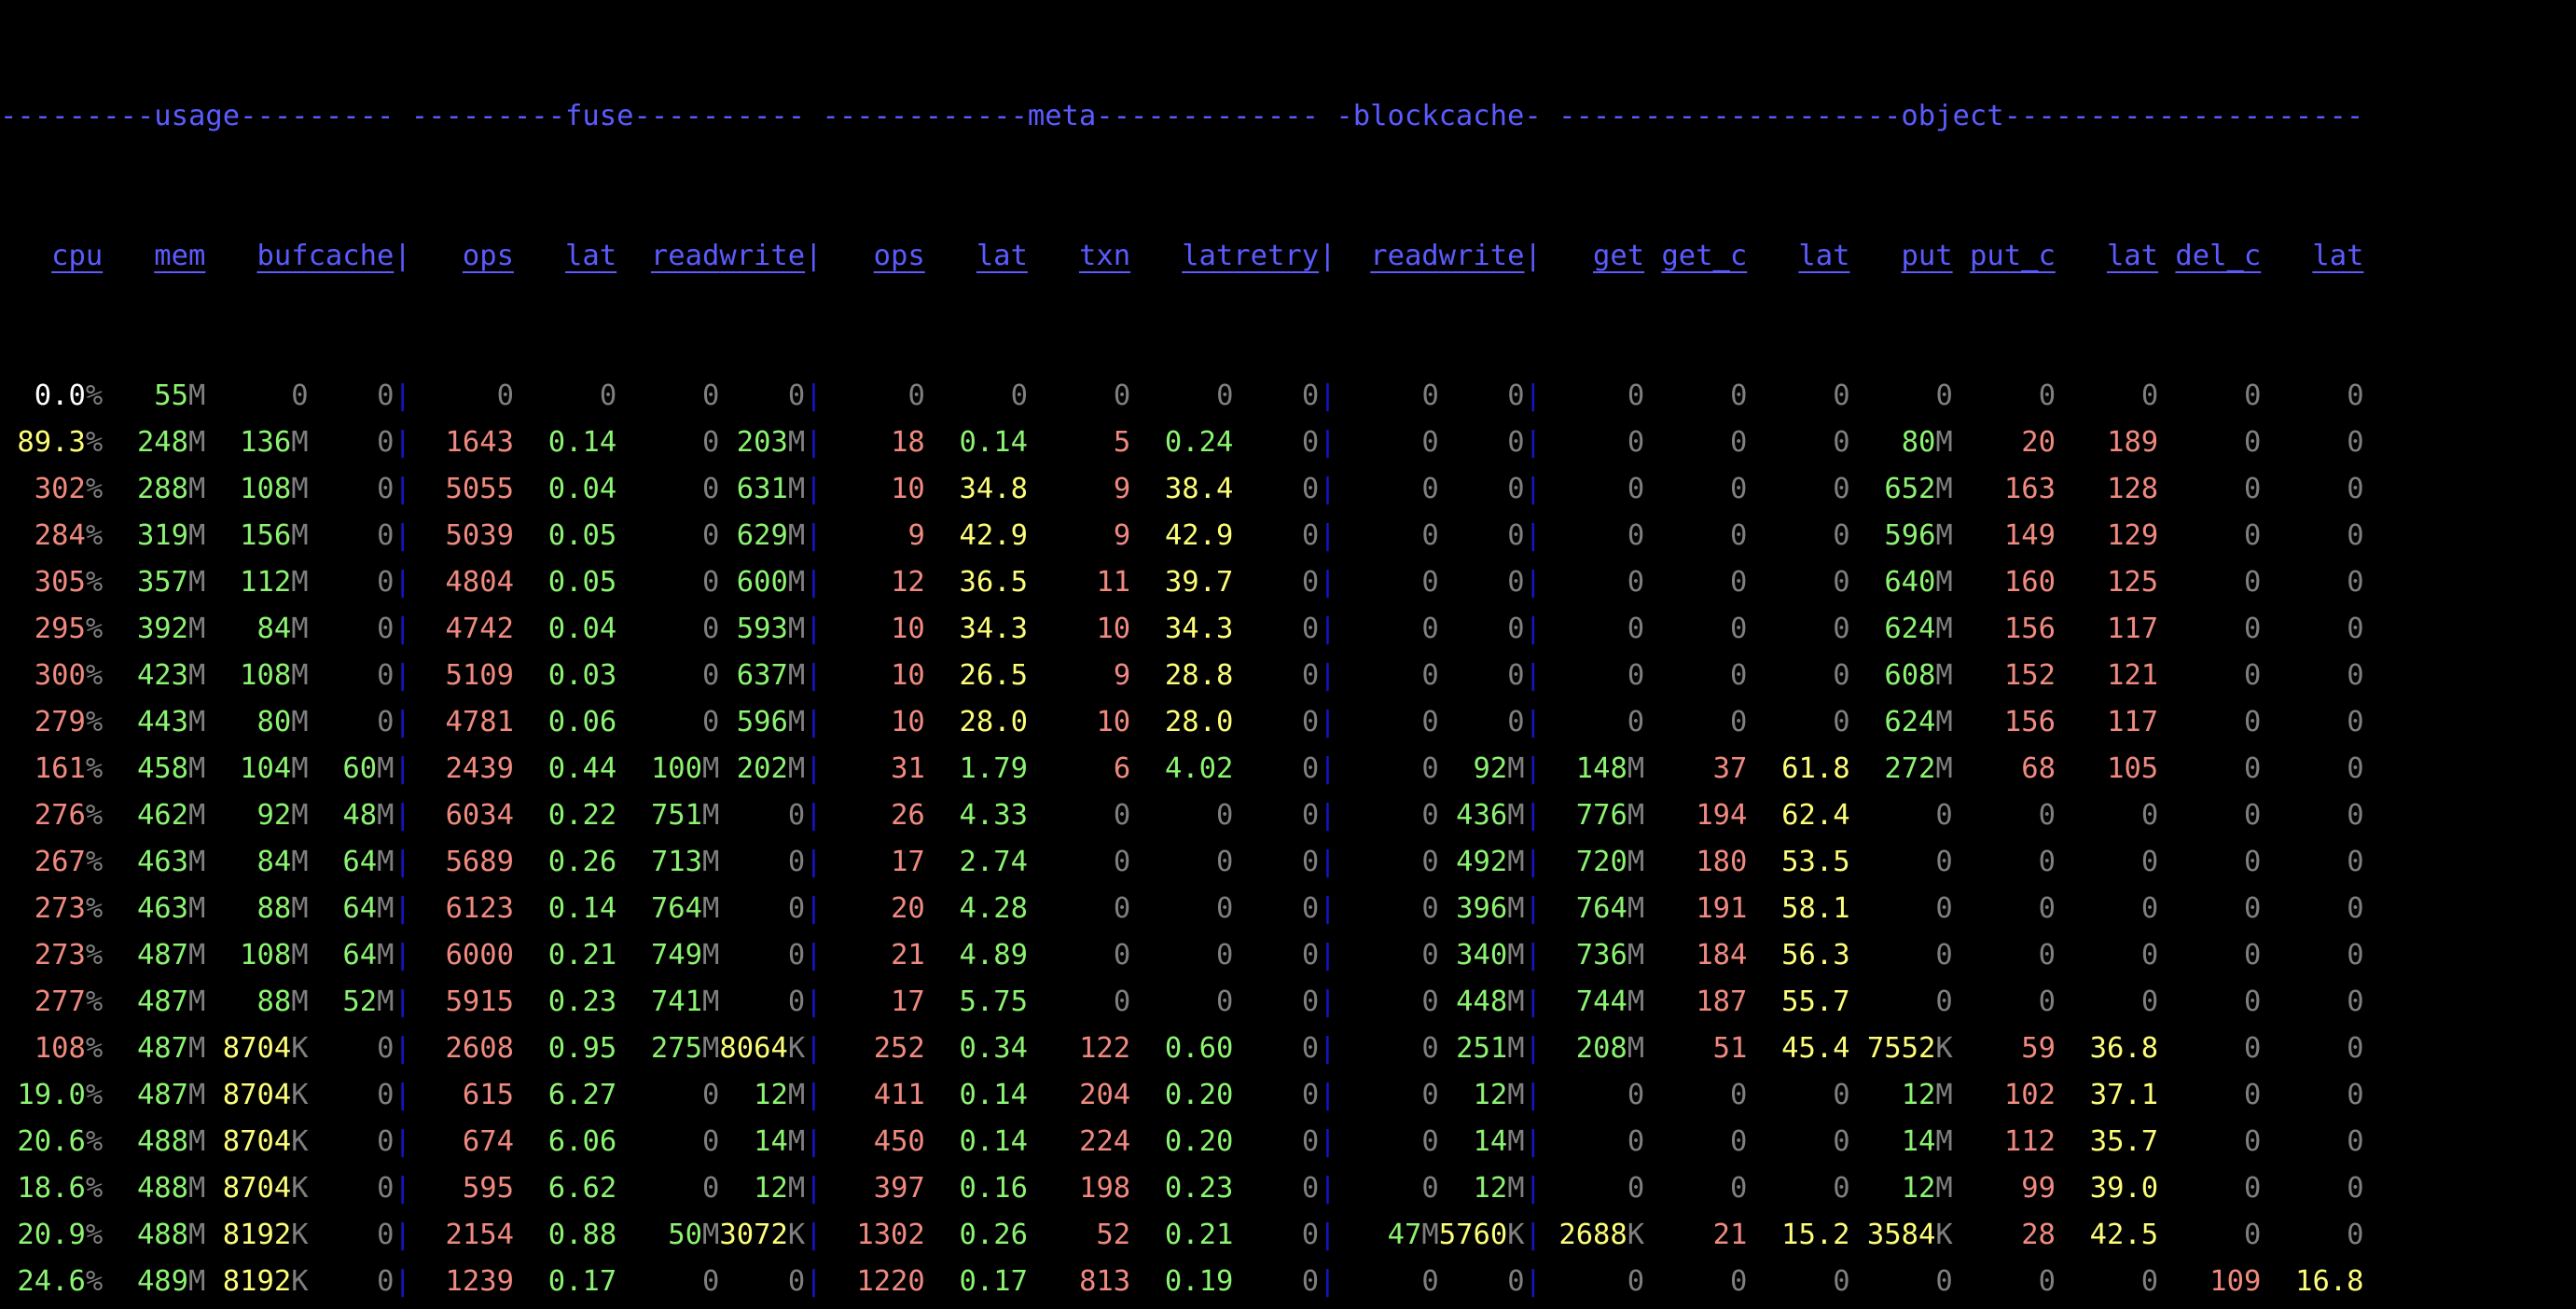  I want to click on cell-o_put: 12, so click(1918, 1095).